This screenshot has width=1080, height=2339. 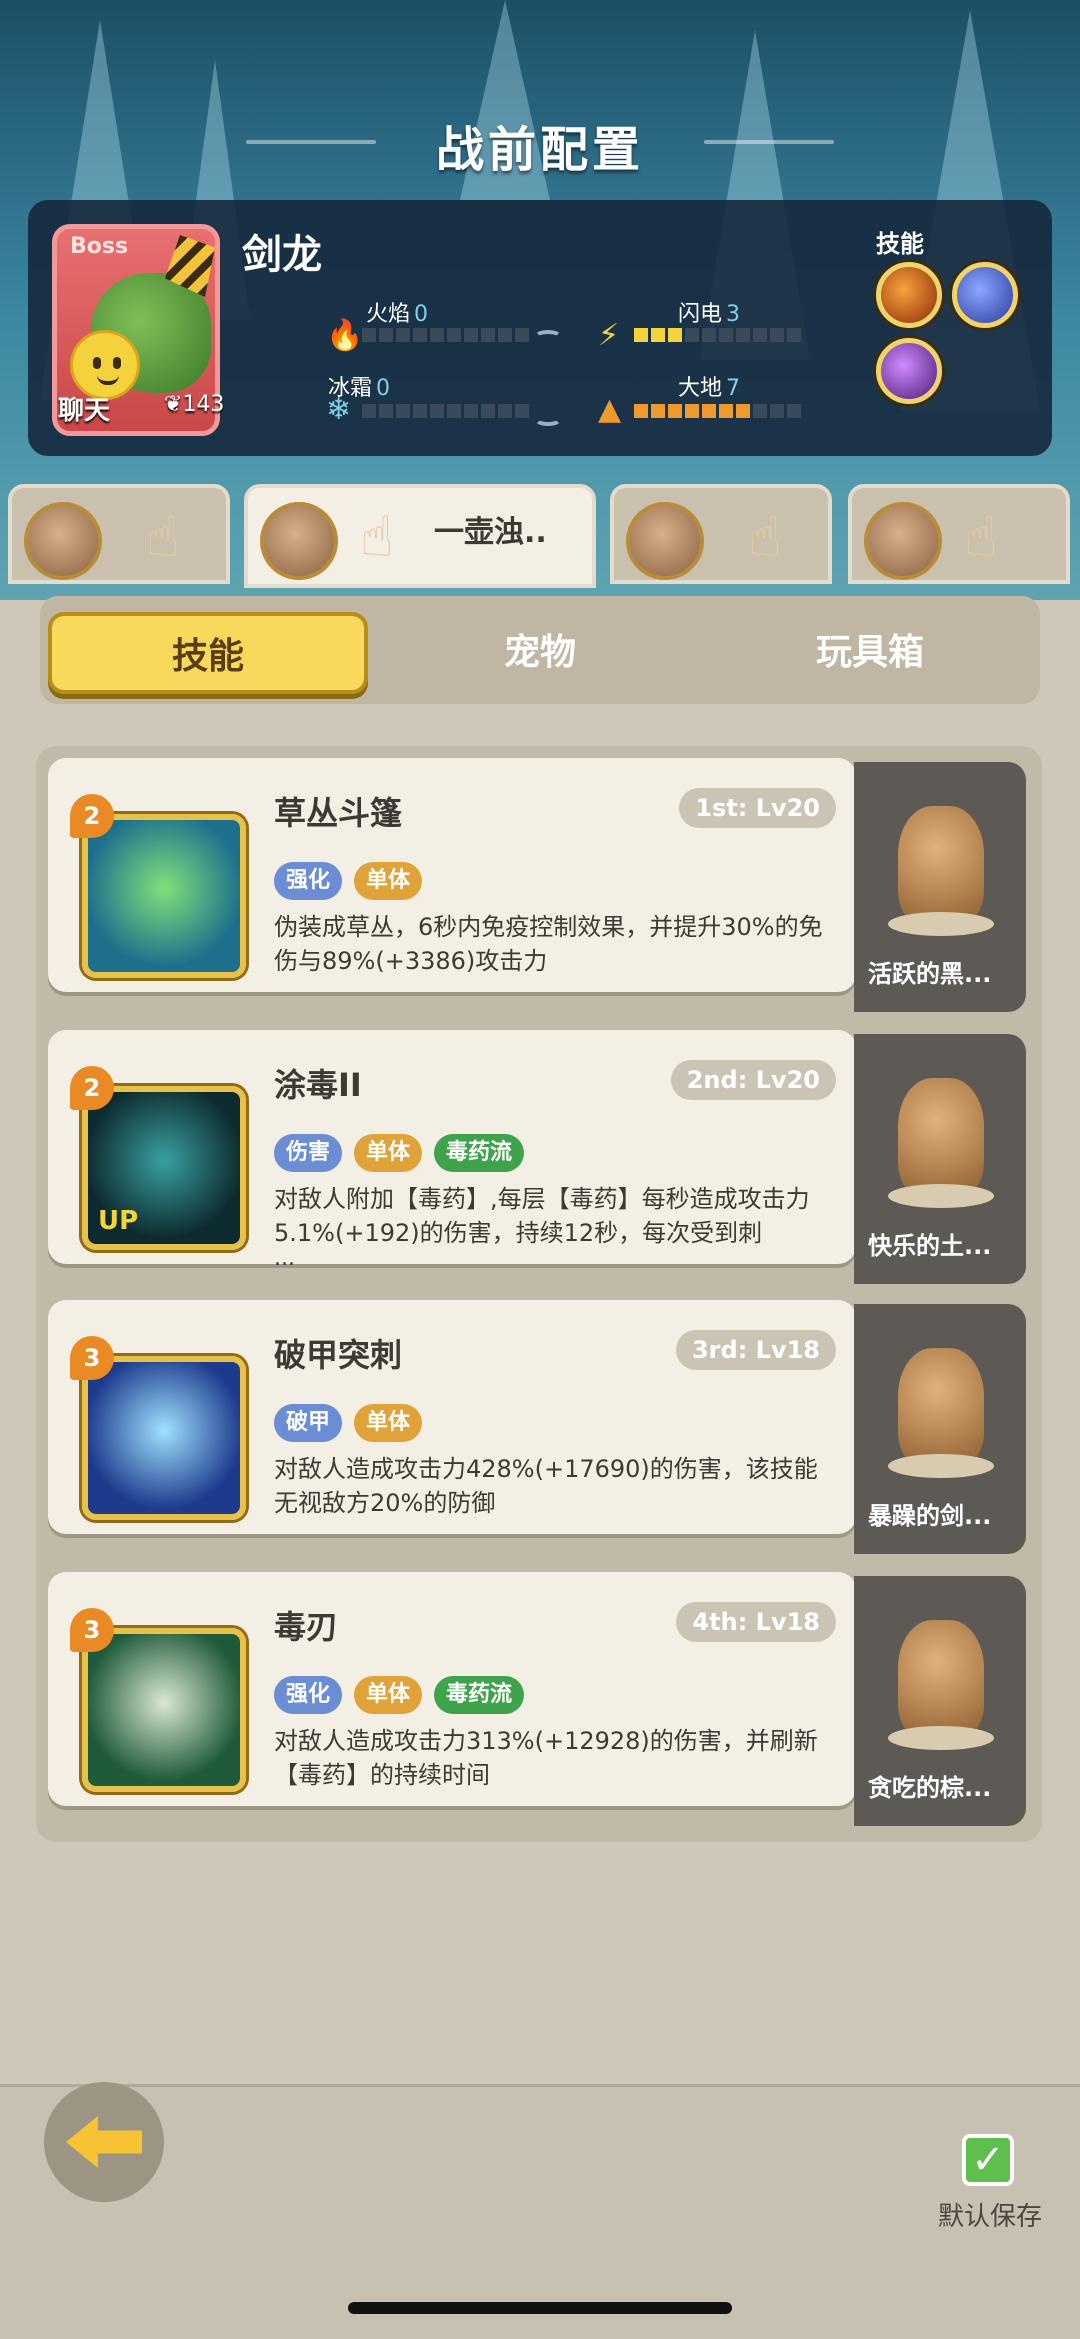 I want to click on earth-label: 大地 7, so click(x=709, y=388).